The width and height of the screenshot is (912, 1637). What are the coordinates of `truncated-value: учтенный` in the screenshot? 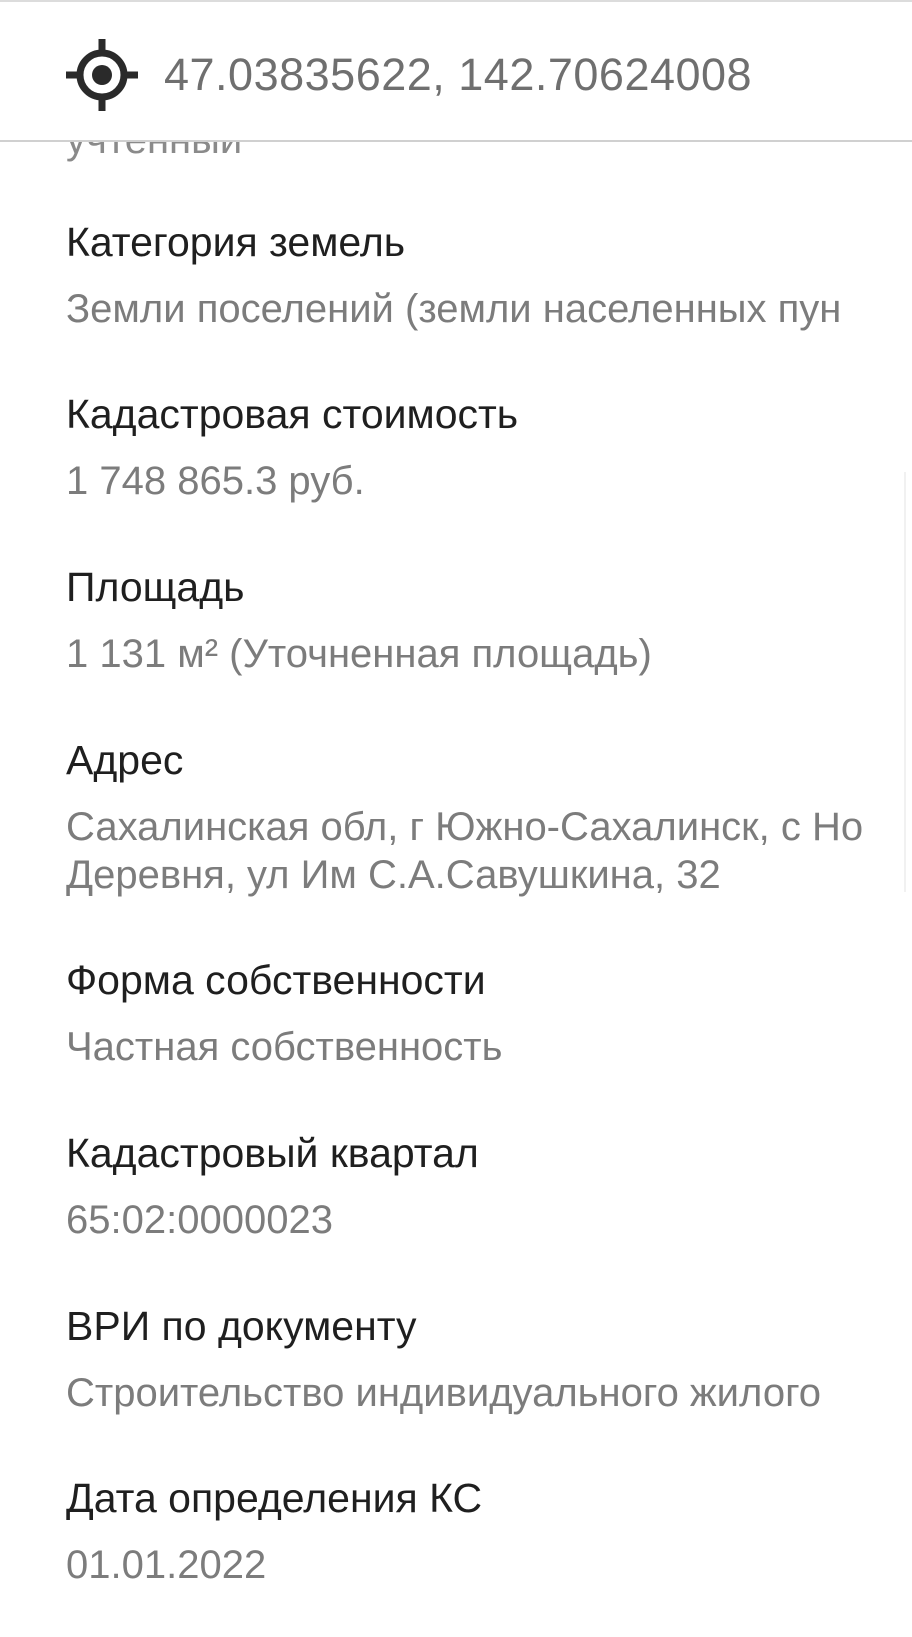 It's located at (154, 152).